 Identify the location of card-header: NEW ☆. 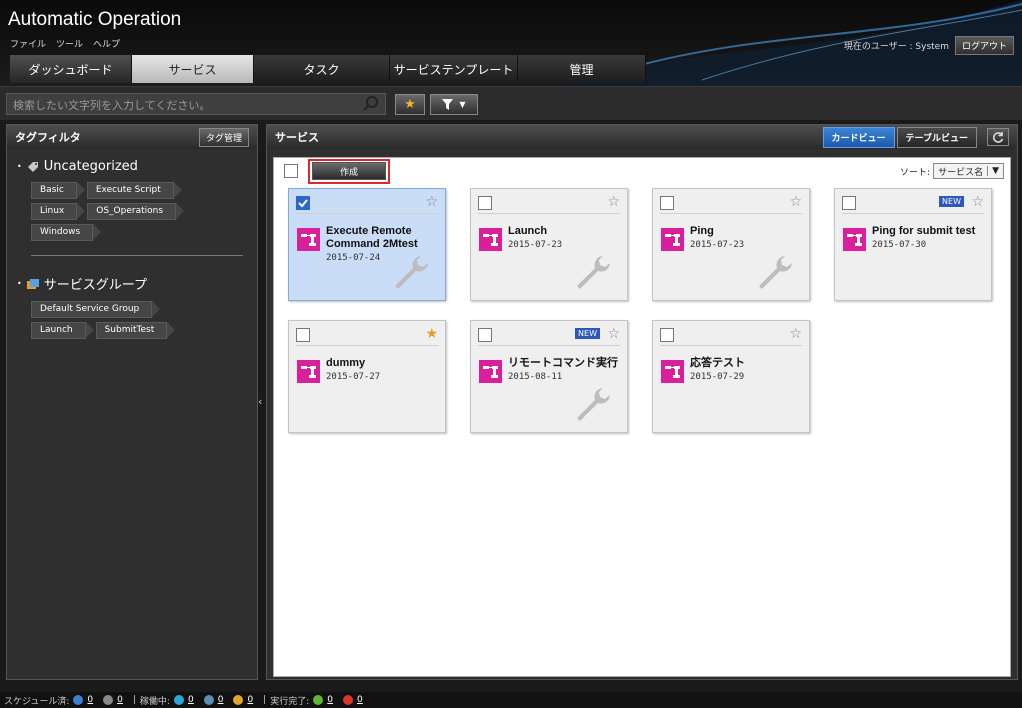
(549, 336).